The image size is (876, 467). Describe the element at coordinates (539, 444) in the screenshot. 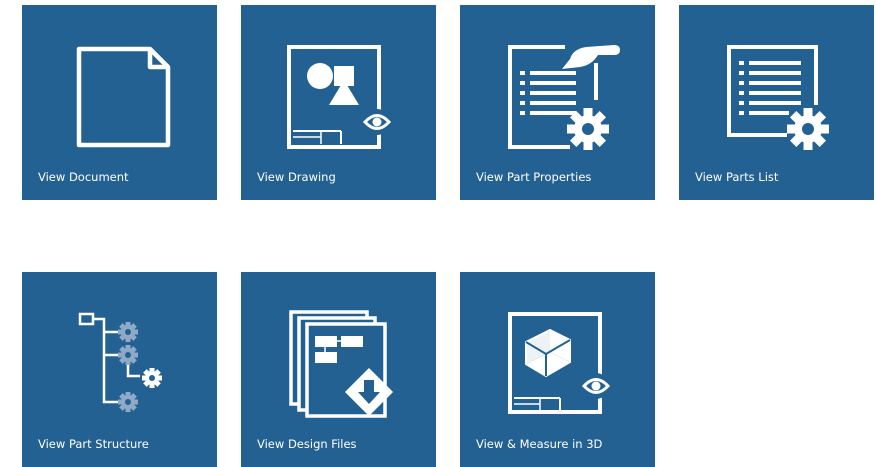

I see `tile-label: View & Measure in 3D` at that location.